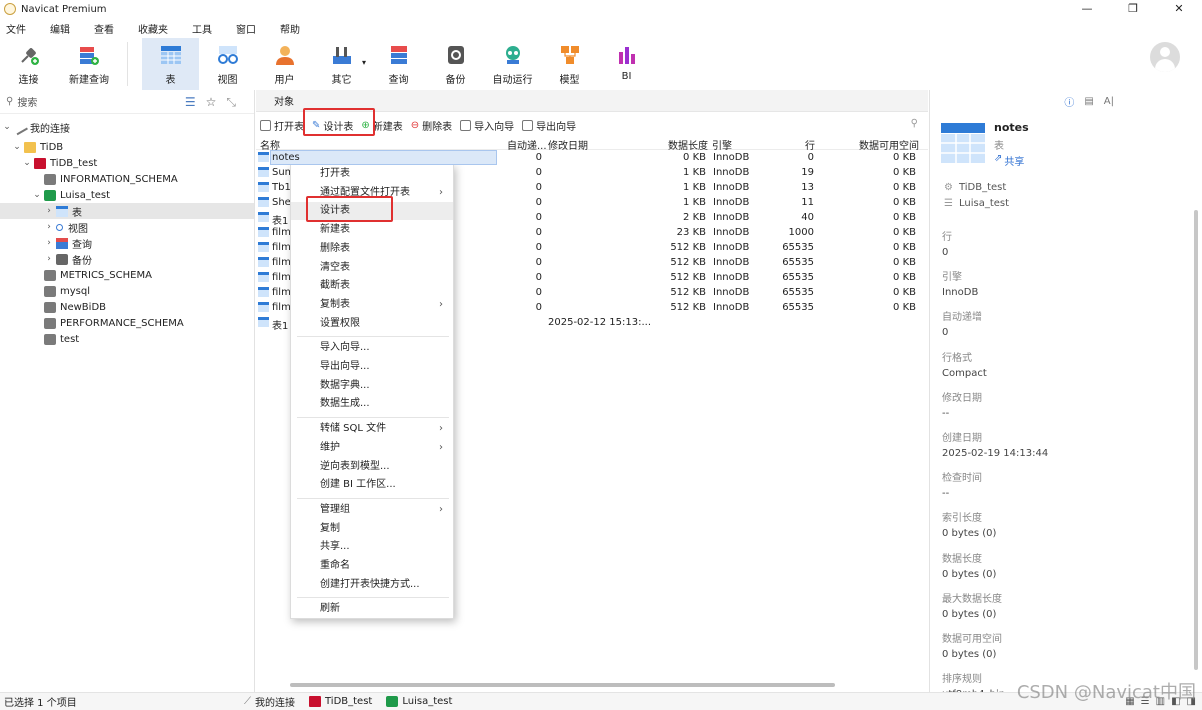  What do you see at coordinates (75, 291) in the screenshot?
I see `tree-label: mysql` at bounding box center [75, 291].